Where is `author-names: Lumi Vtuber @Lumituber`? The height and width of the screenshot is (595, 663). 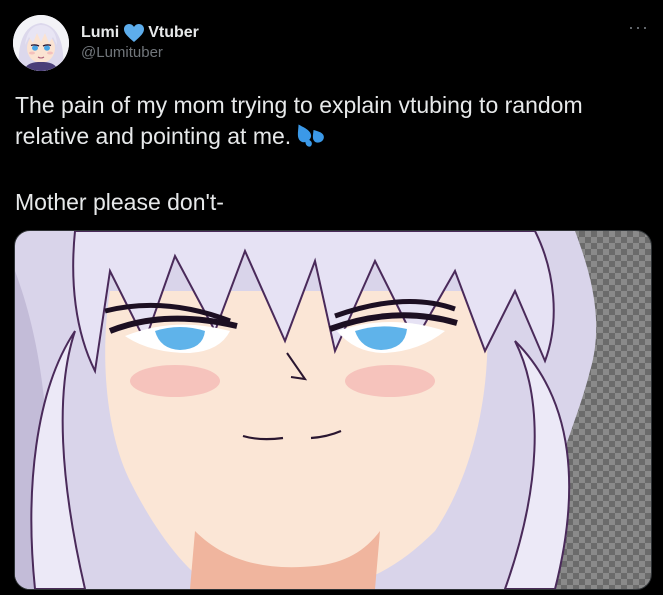
author-names: Lumi Vtuber @Lumituber is located at coordinates (140, 43).